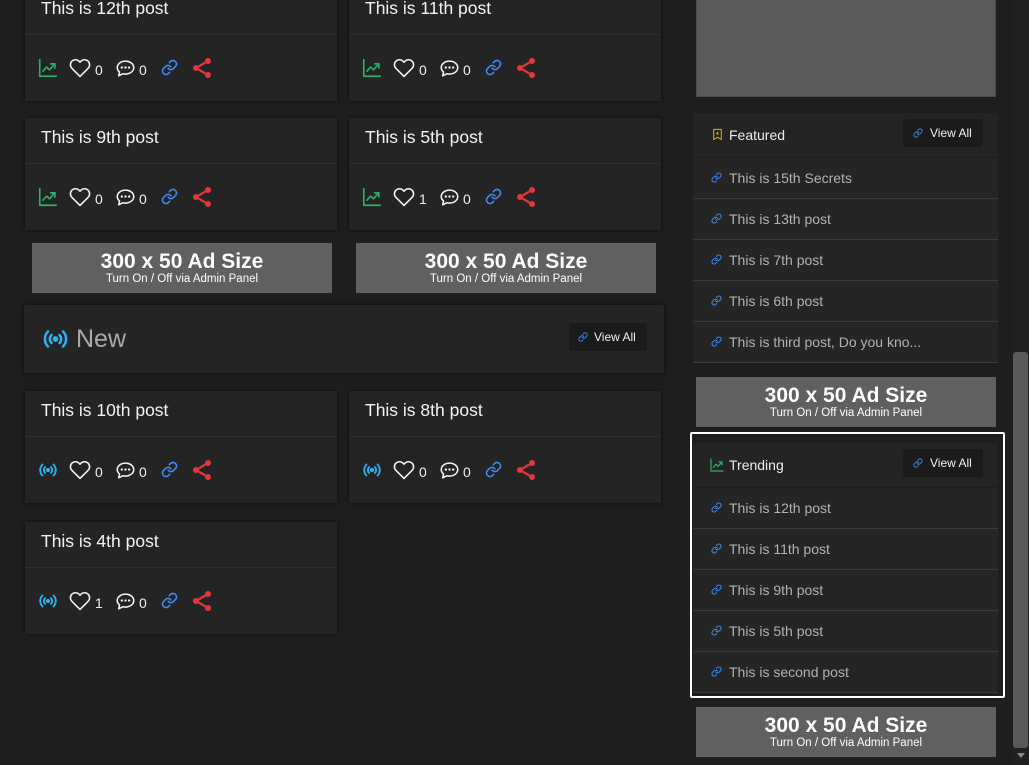 The image size is (1029, 765). What do you see at coordinates (776, 260) in the screenshot?
I see `list-item-label: This is 7th post` at bounding box center [776, 260].